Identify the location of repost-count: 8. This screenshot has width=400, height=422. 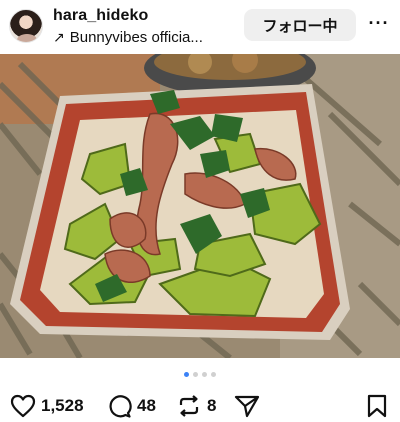
(212, 405).